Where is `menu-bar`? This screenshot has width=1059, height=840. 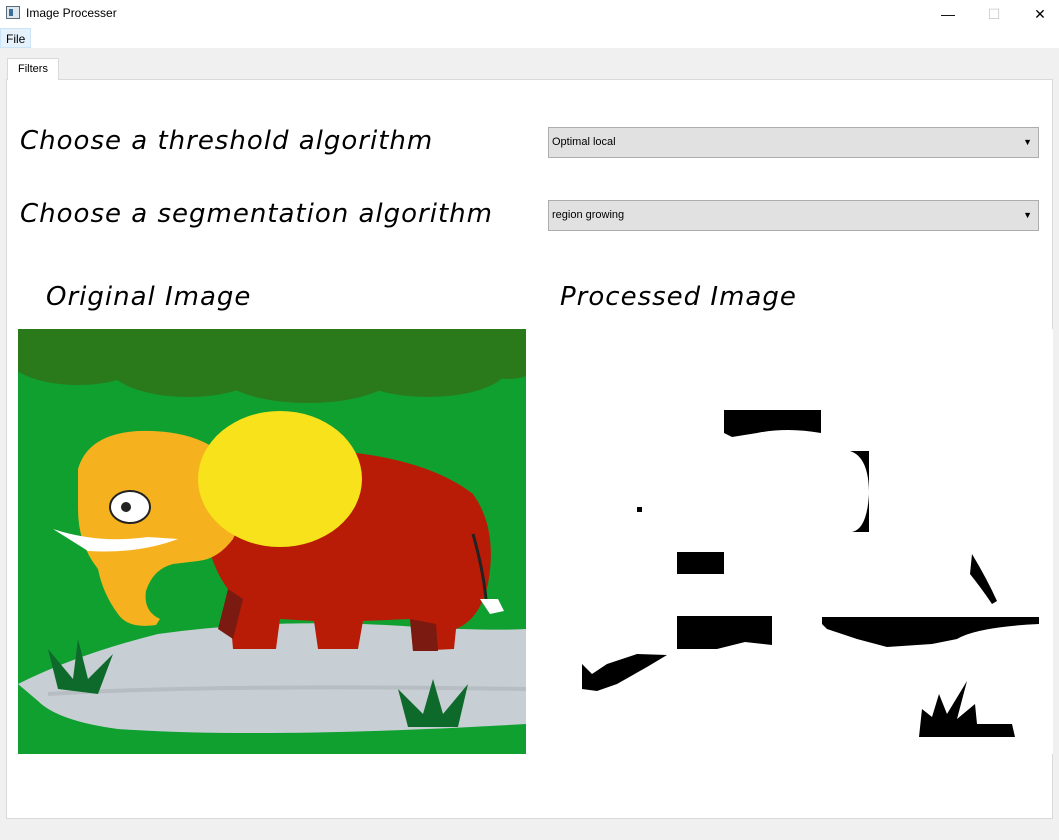 menu-bar is located at coordinates (529, 38).